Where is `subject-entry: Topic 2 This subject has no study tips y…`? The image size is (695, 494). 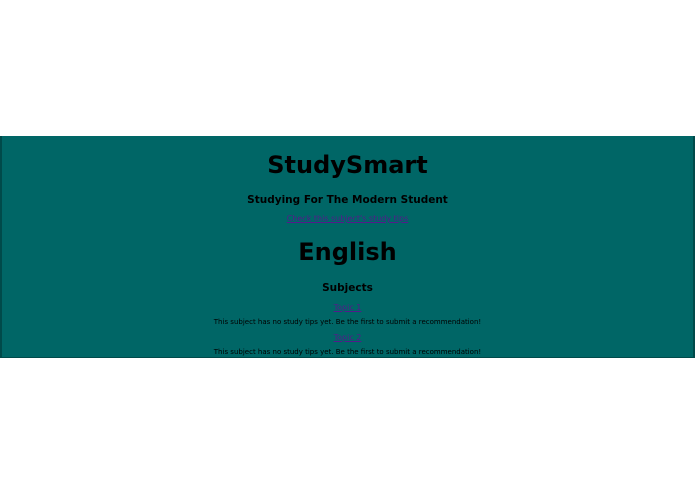 subject-entry: Topic 2 This subject has no study tips y… is located at coordinates (347, 344).